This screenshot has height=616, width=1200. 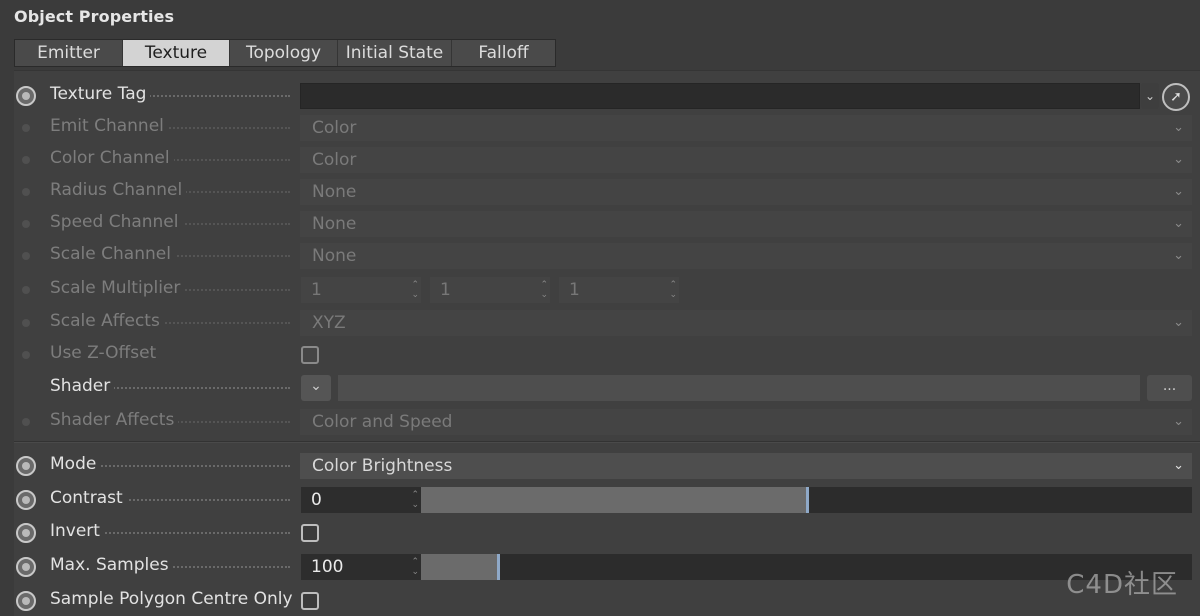 What do you see at coordinates (395, 53) in the screenshot?
I see `tab-initial-state: Initial State` at bounding box center [395, 53].